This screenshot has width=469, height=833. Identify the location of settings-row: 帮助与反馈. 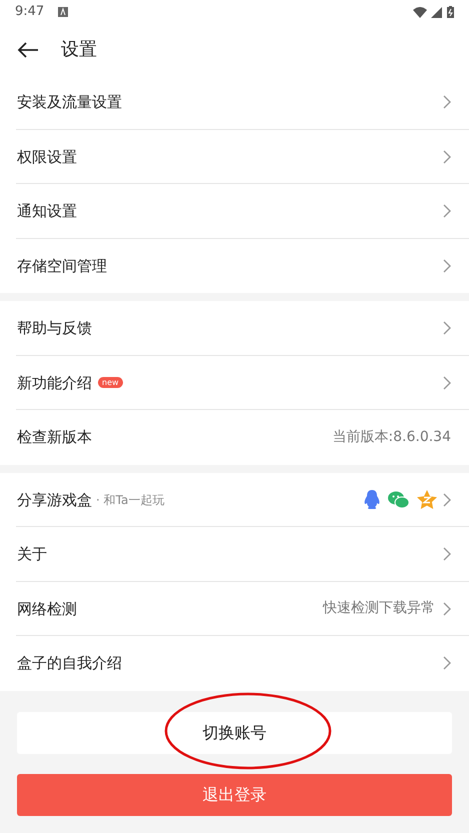
(234, 328).